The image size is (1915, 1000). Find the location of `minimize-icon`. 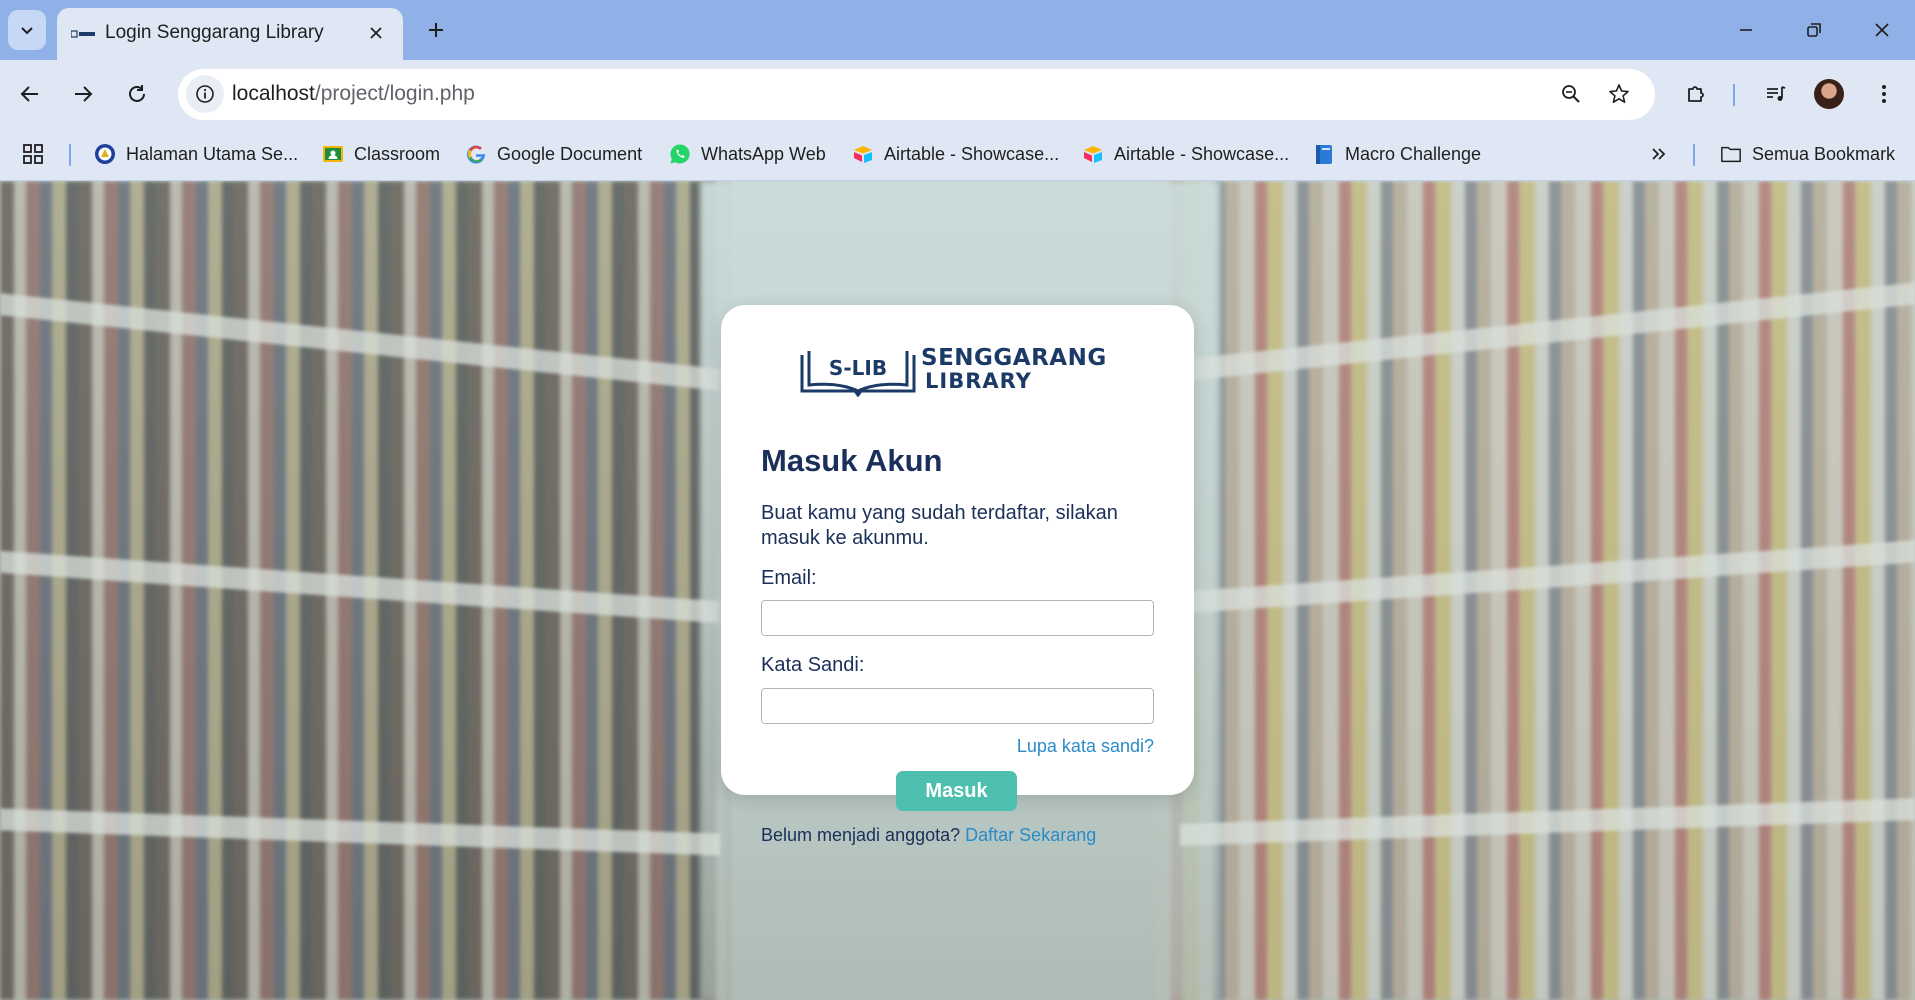

minimize-icon is located at coordinates (1746, 30).